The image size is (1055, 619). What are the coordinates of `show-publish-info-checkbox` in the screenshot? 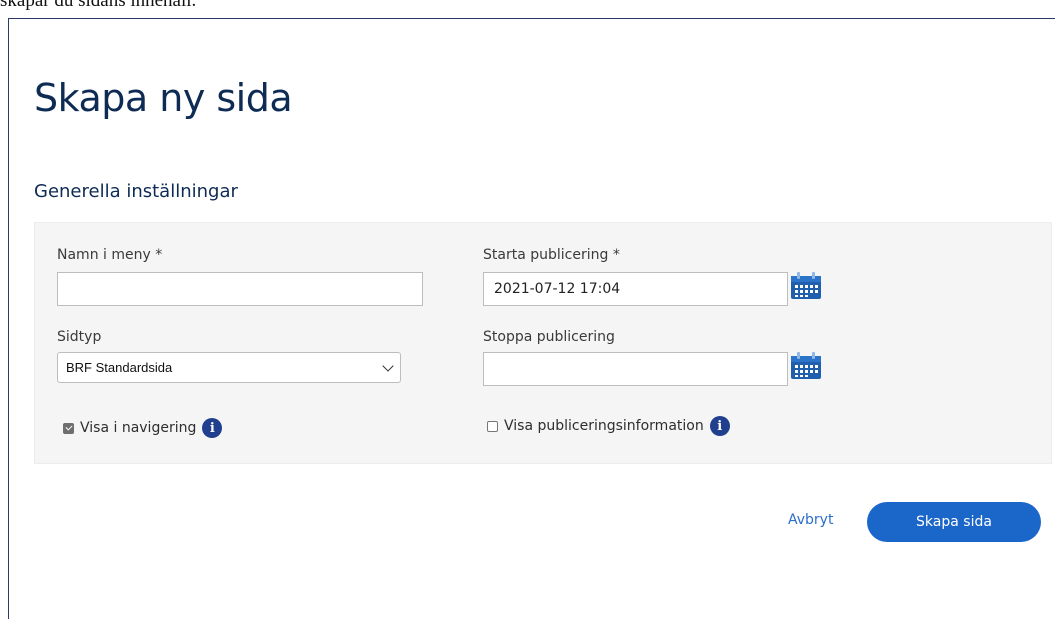 It's located at (492, 426).